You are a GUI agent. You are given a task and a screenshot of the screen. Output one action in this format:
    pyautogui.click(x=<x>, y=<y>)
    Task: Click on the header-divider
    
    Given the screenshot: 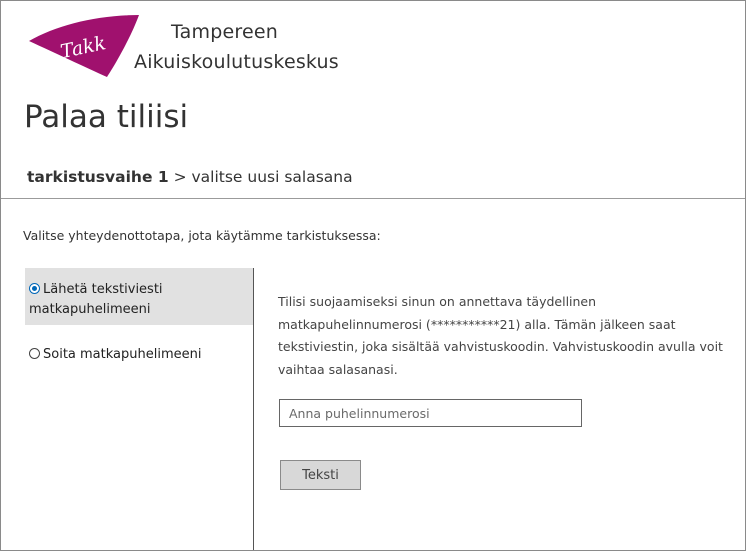 What is the action you would take?
    pyautogui.click(x=373, y=198)
    